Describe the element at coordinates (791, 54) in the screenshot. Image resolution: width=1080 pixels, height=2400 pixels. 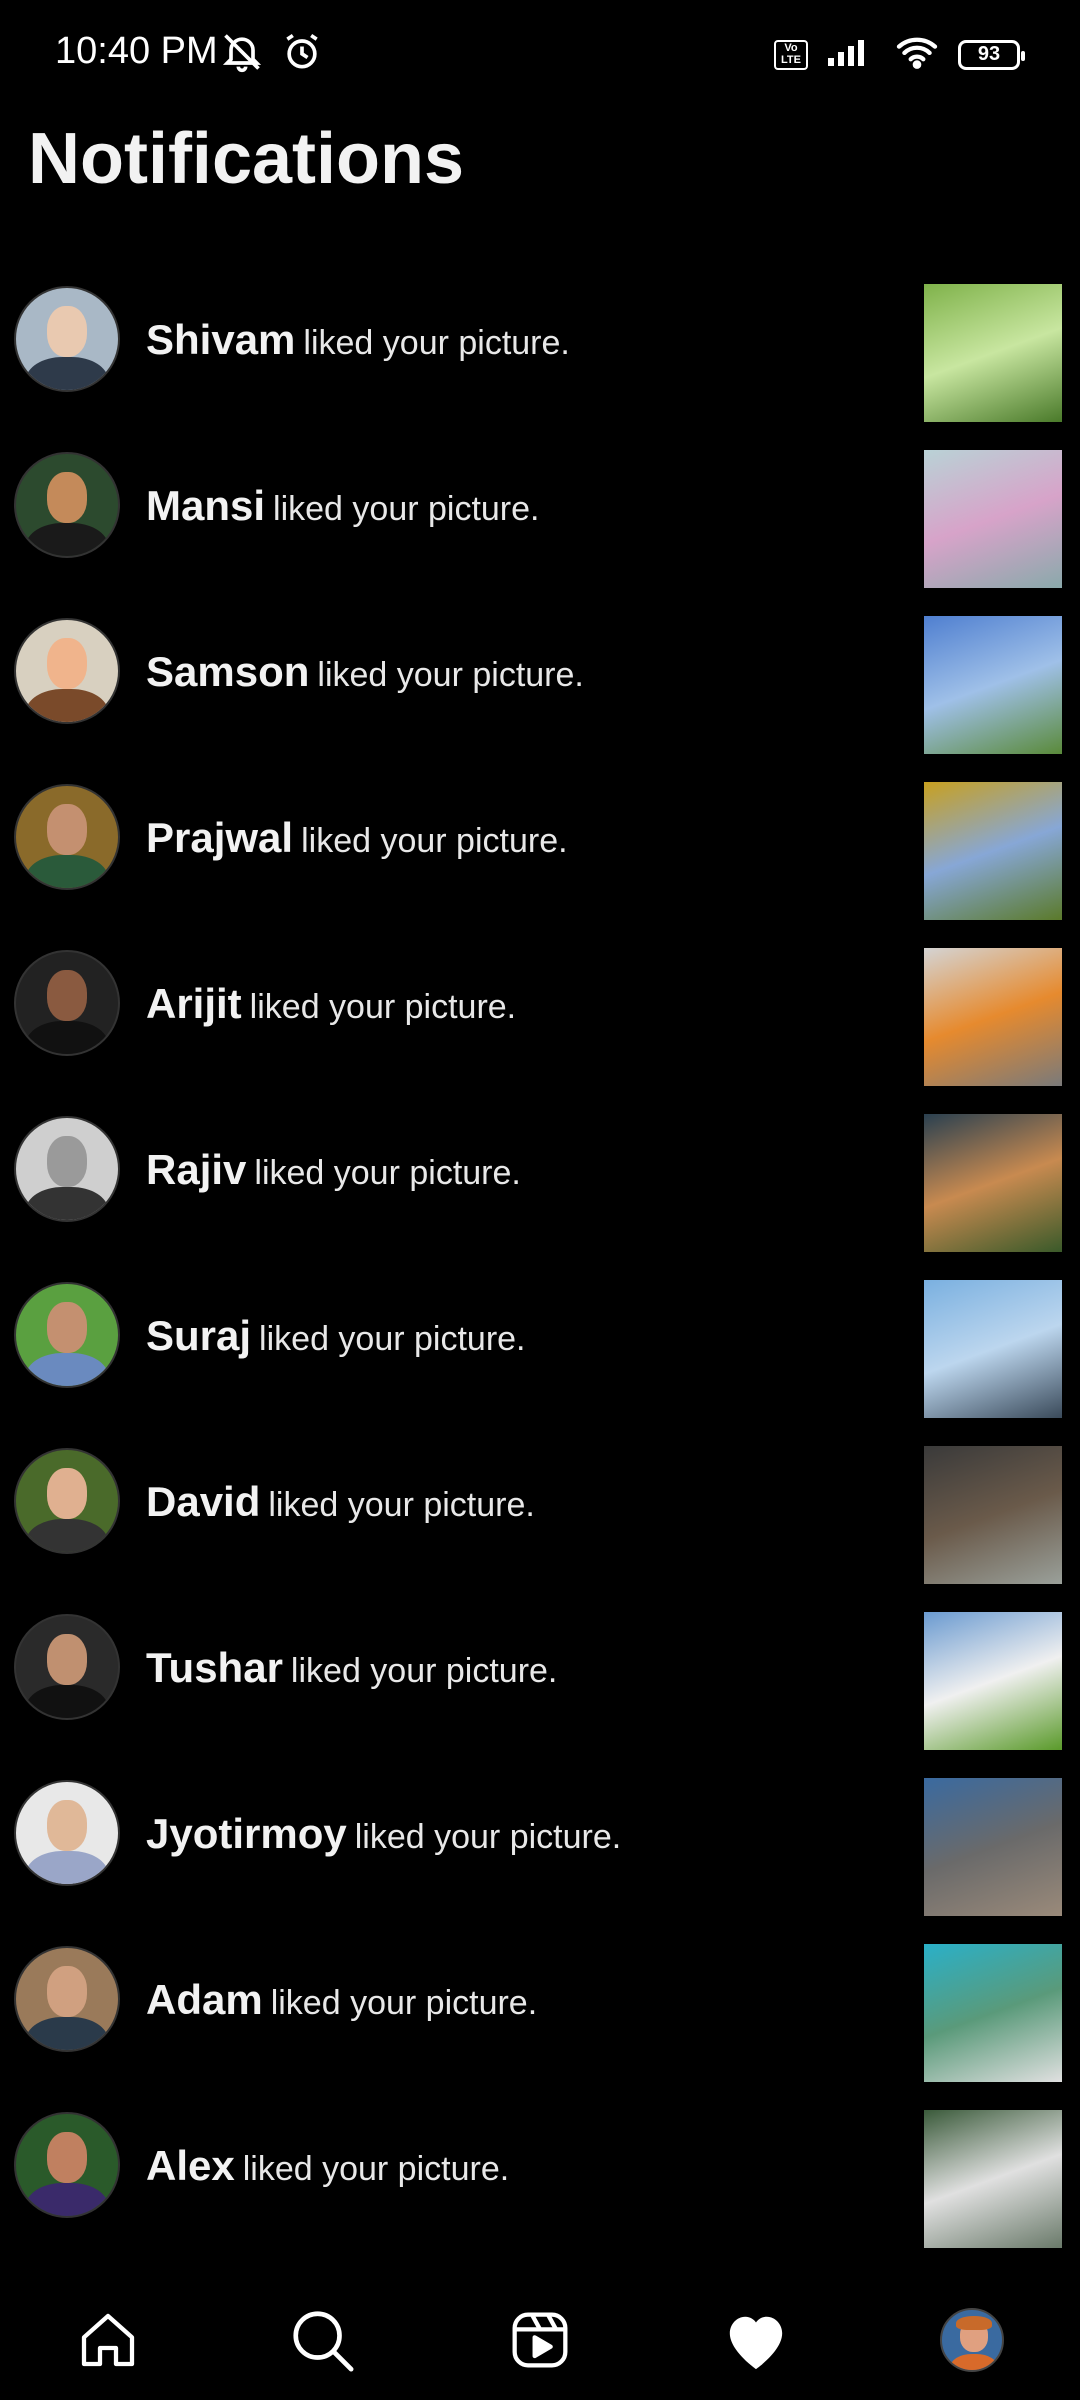
I see `volte-icon: Vo LTE` at that location.